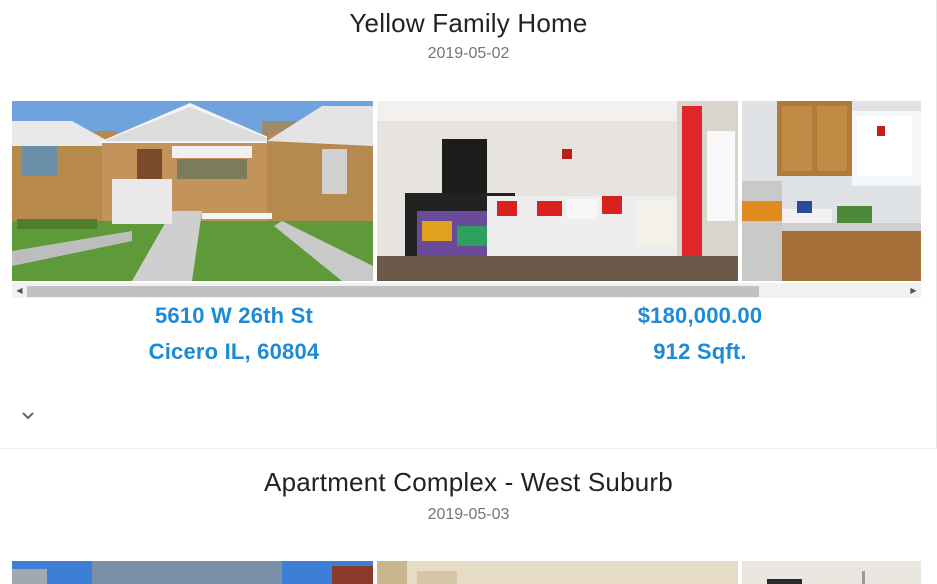 This screenshot has height=584, width=937. What do you see at coordinates (557, 191) in the screenshot?
I see `photo-living-room` at bounding box center [557, 191].